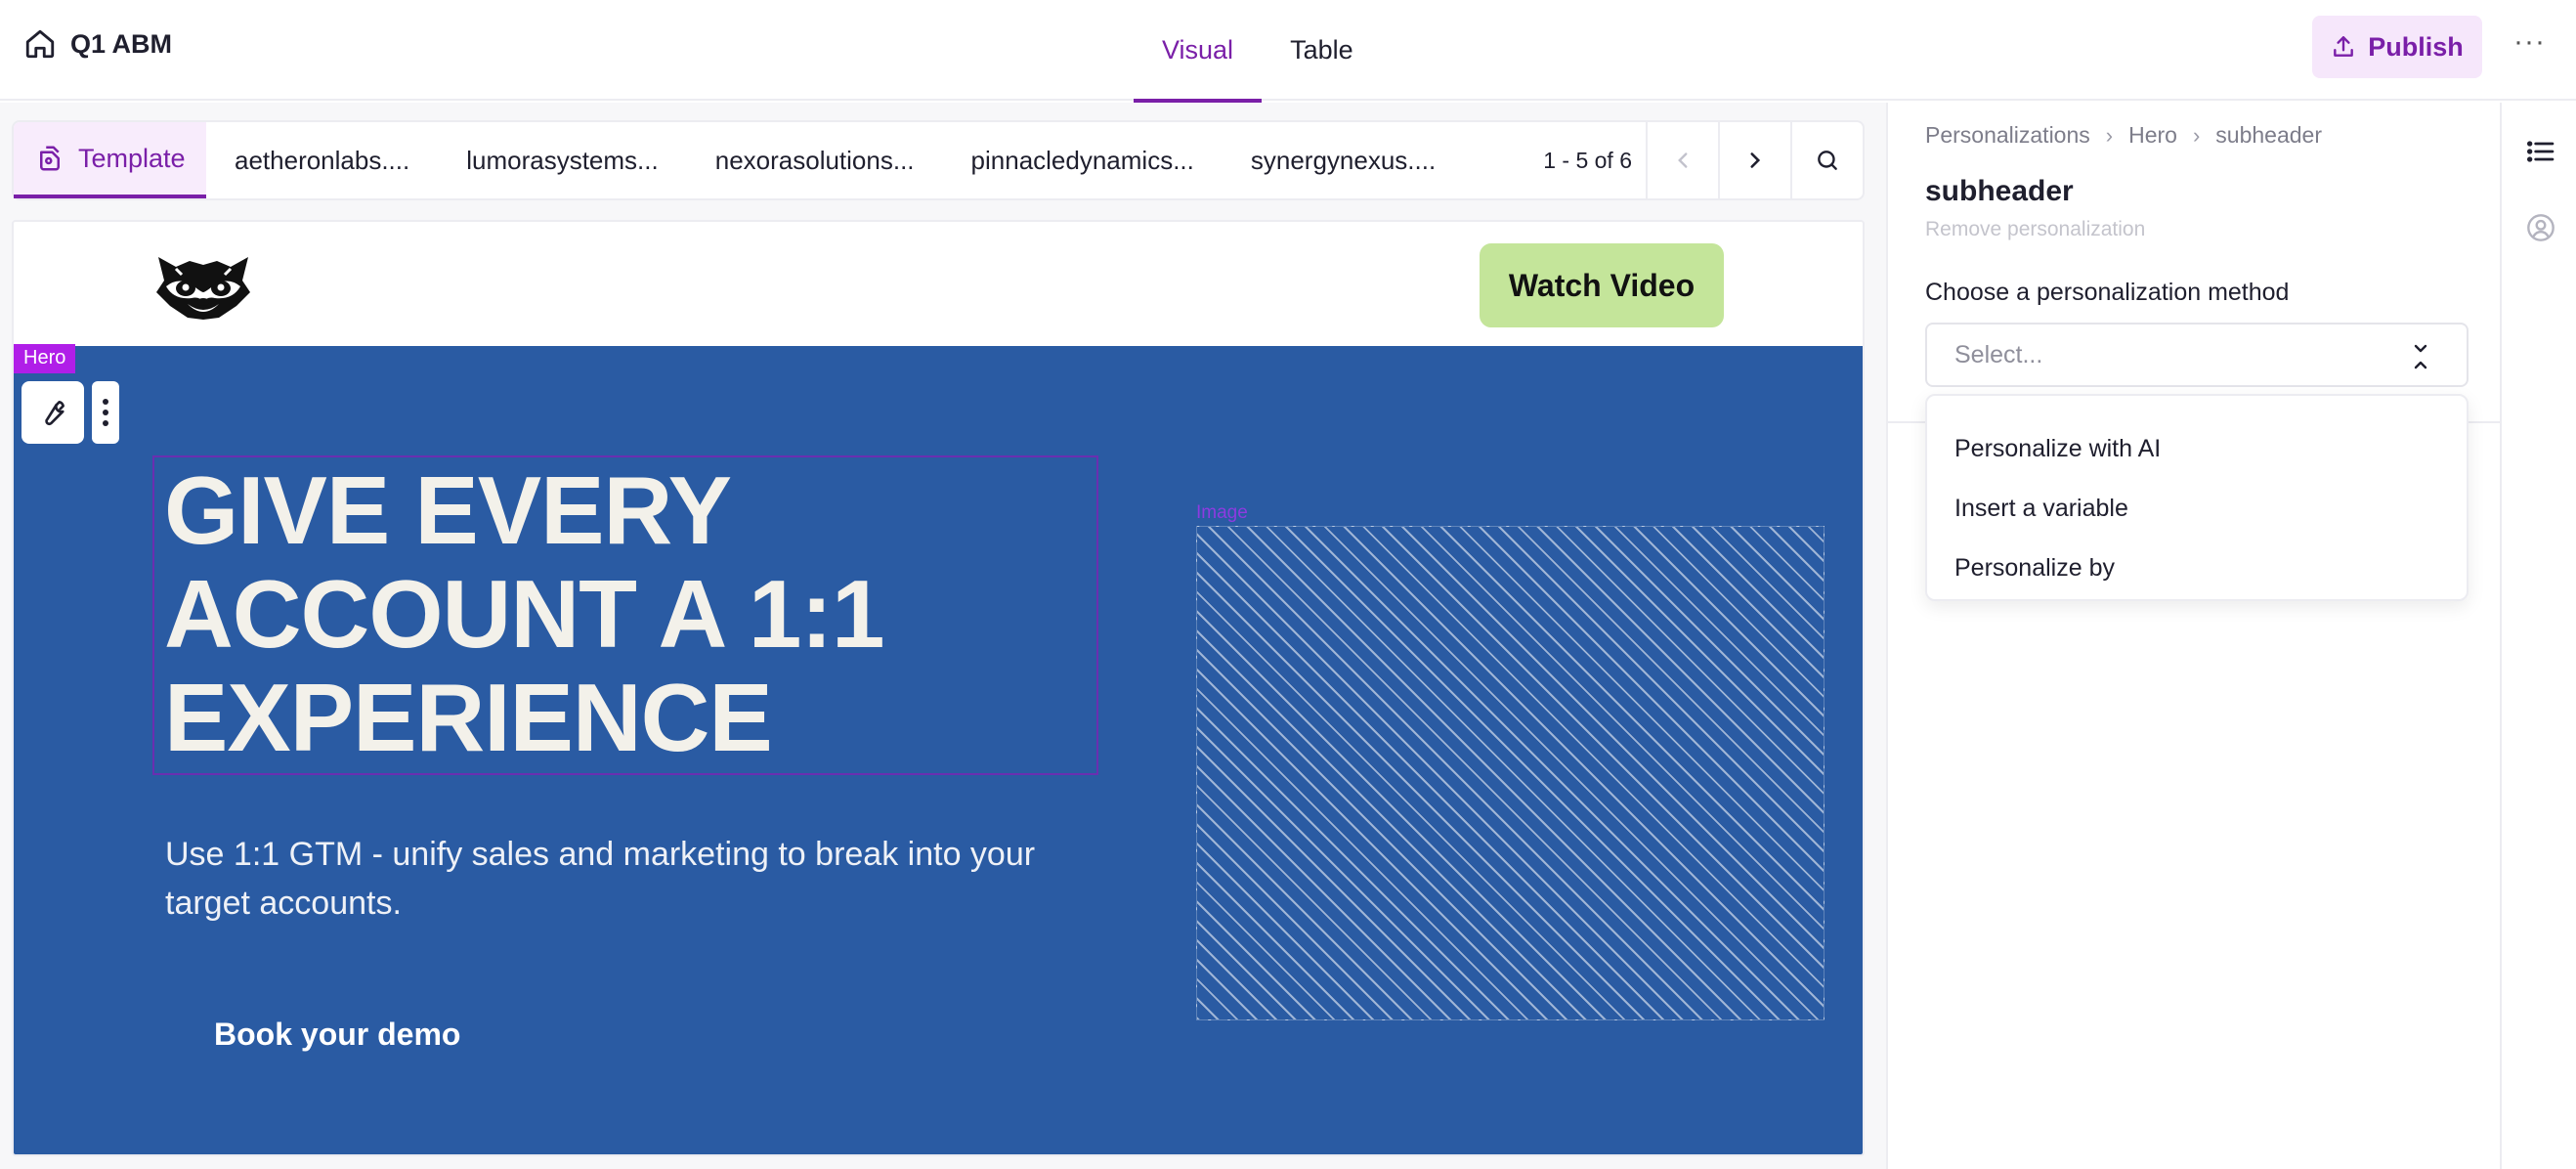 The height and width of the screenshot is (1169, 2576). Describe the element at coordinates (2541, 152) in the screenshot. I see `list-icon` at that location.